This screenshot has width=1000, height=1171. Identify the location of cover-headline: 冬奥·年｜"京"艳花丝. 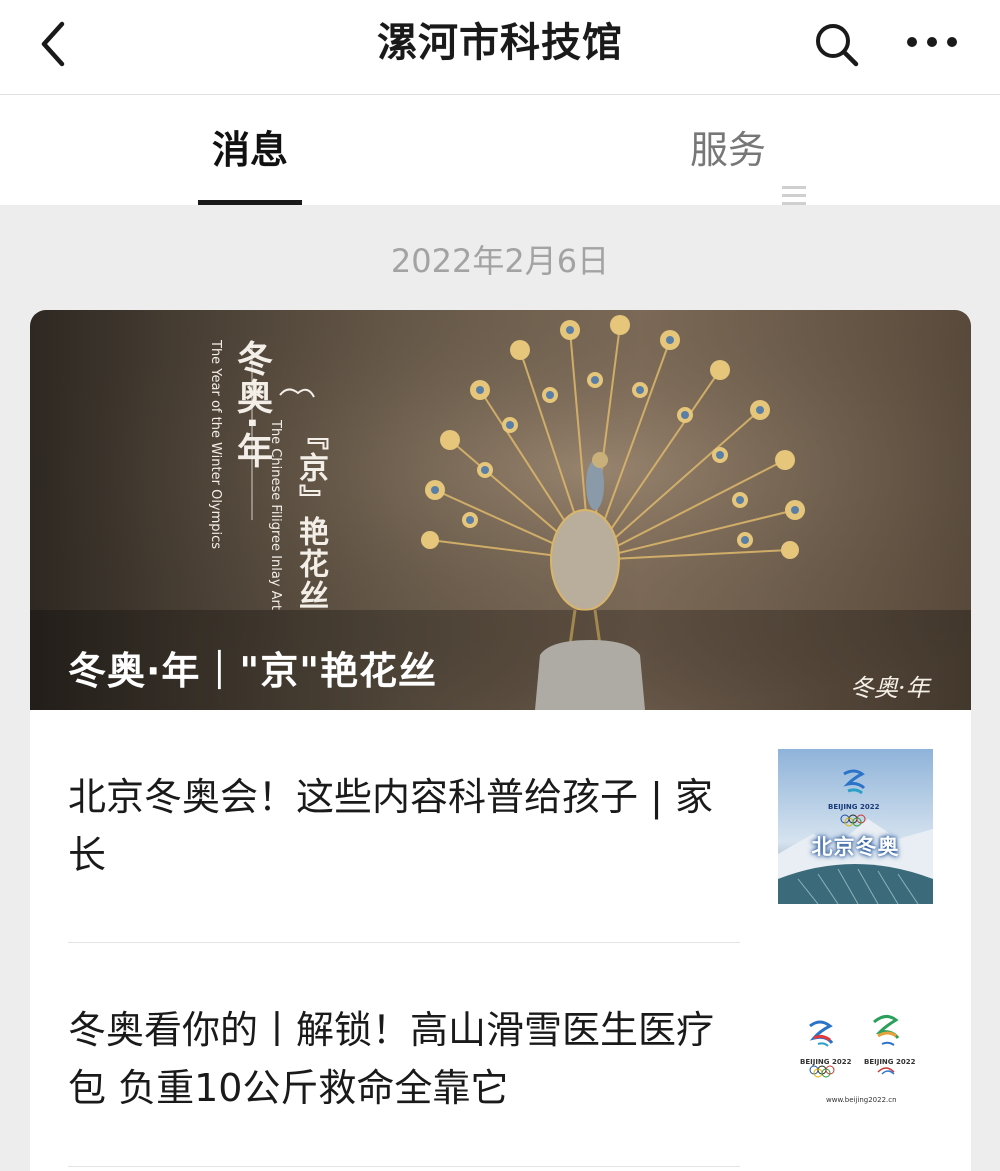
(253, 671).